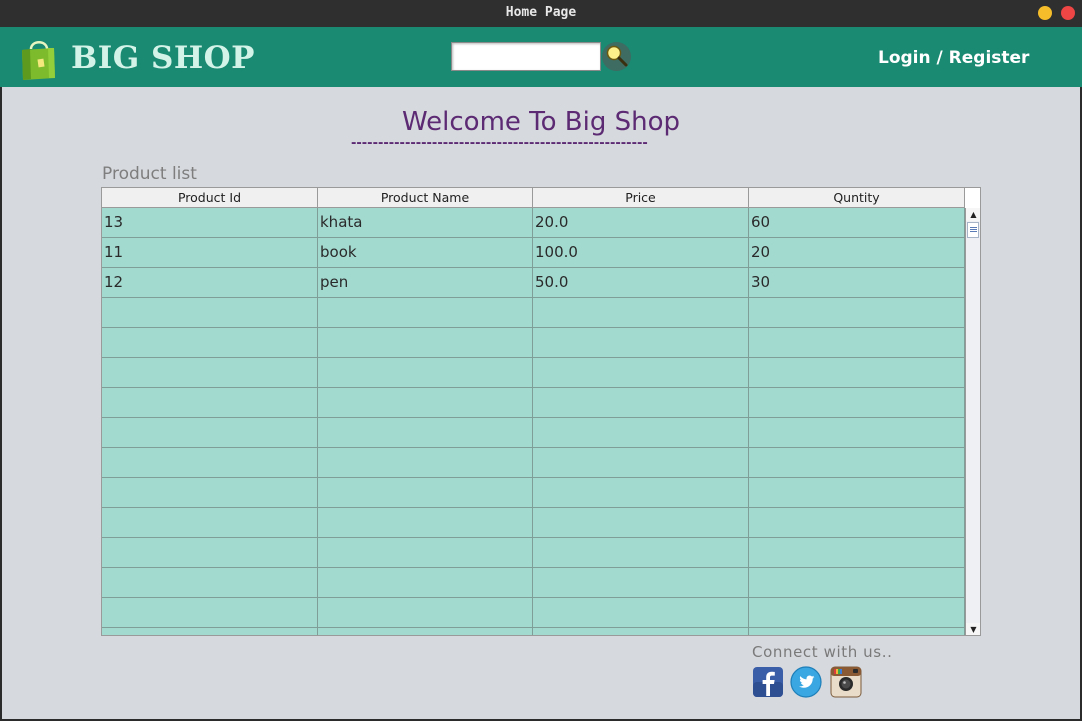 This screenshot has height=721, width=1082. Describe the element at coordinates (163, 58) in the screenshot. I see `brand-title: BIG SHOP` at that location.